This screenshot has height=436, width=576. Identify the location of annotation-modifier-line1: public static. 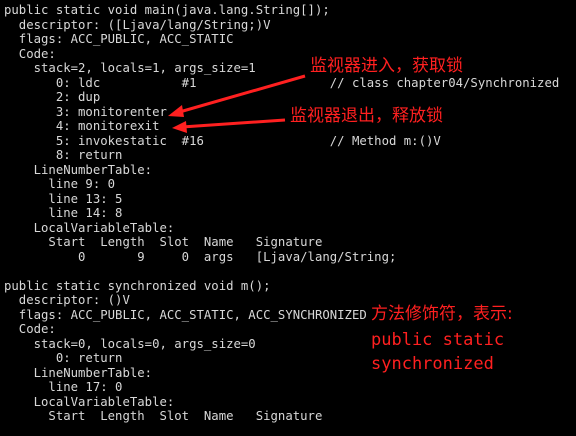
(438, 340).